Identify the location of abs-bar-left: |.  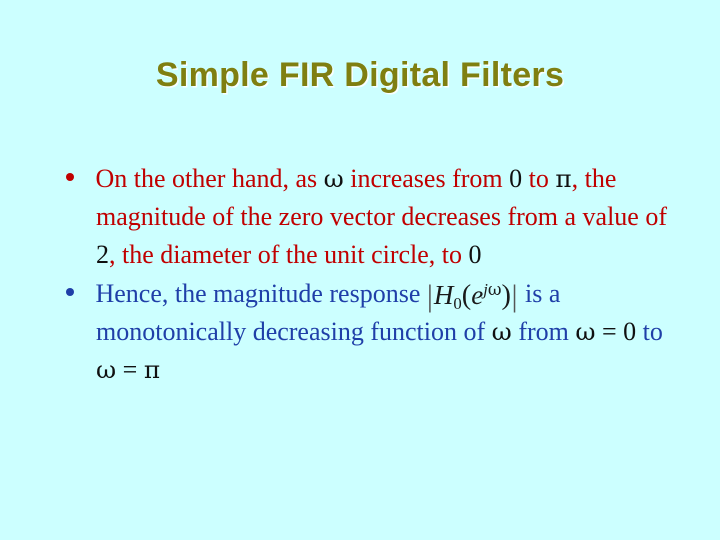
(429, 295).